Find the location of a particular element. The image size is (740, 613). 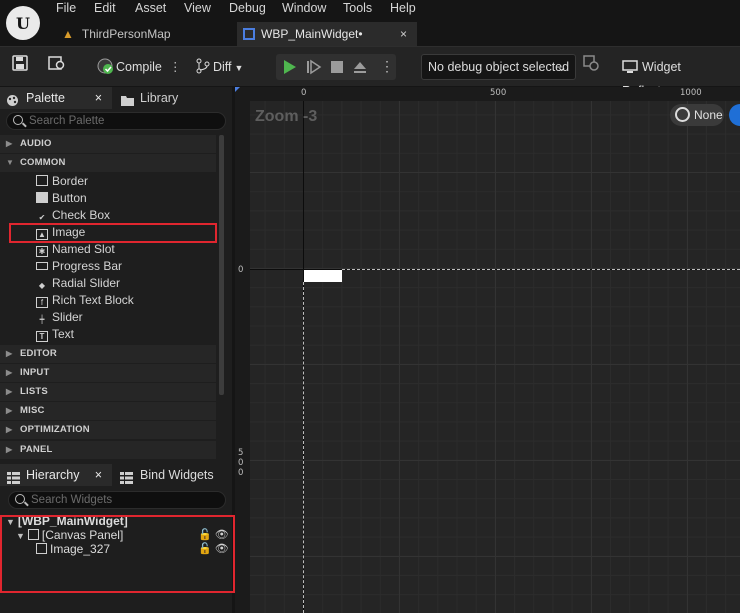

ruler-horizontal: 0 500 1000 is located at coordinates (495, 94).